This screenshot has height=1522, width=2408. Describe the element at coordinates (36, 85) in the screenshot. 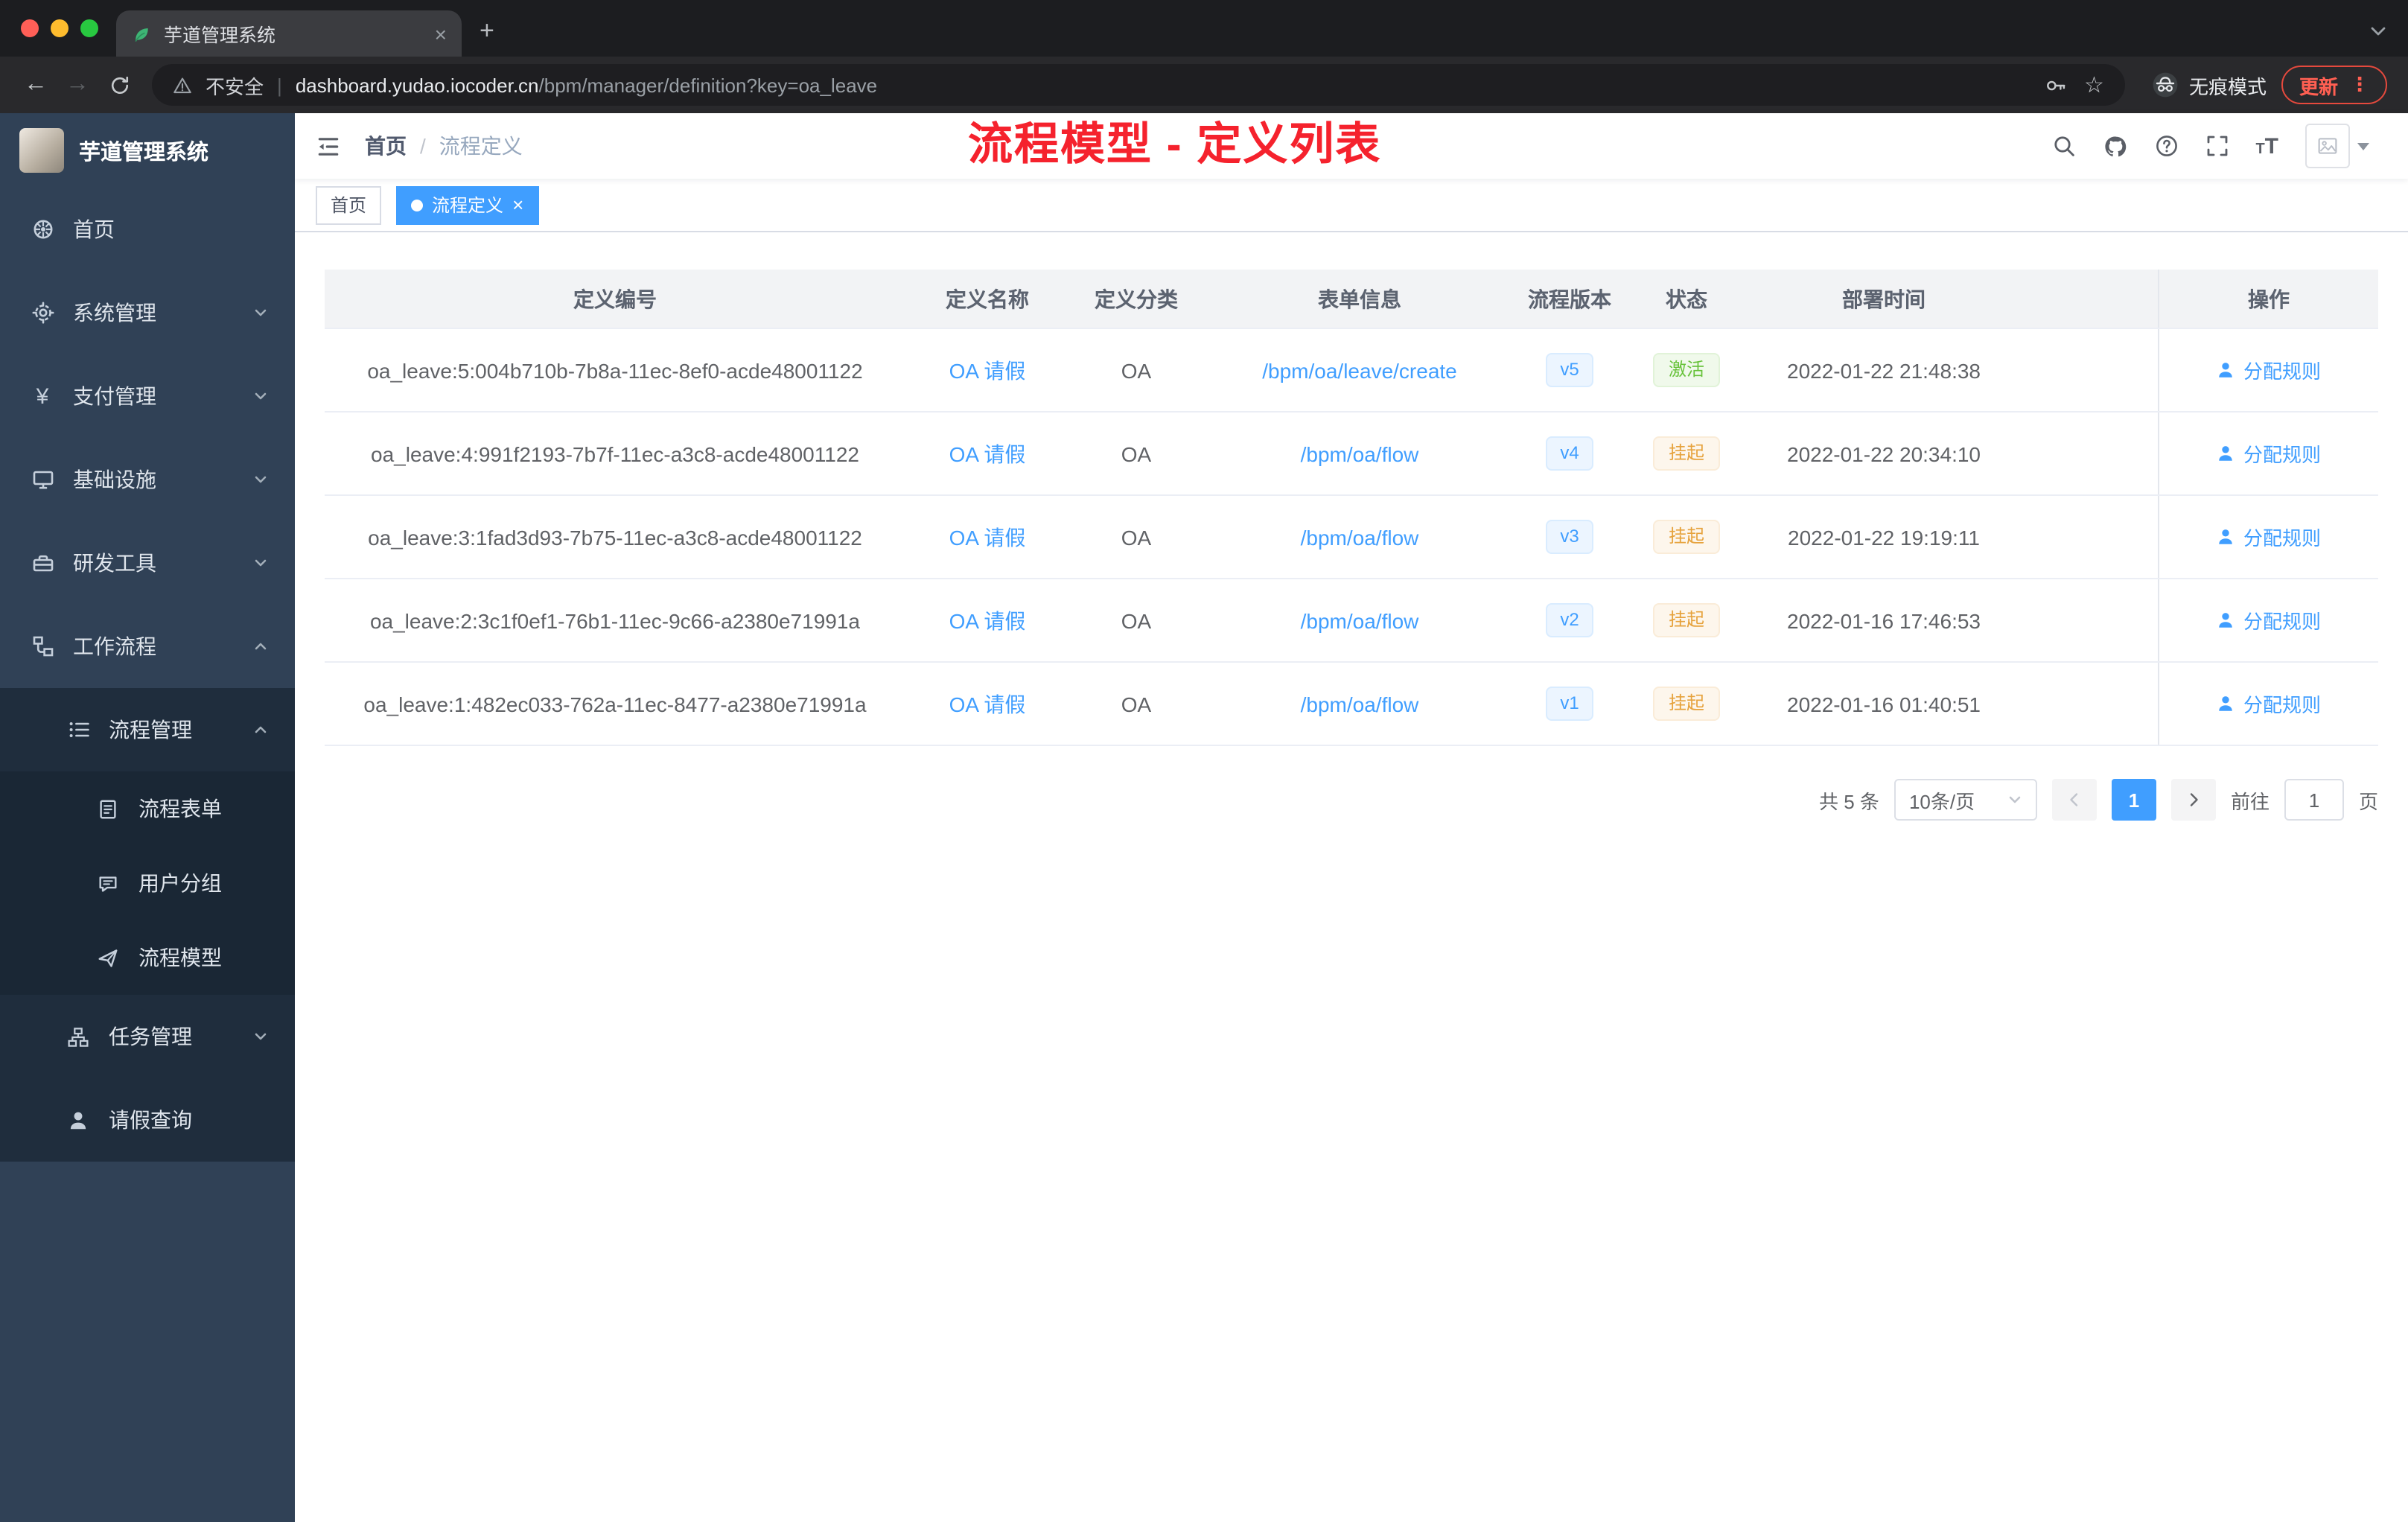

I see `back-button: ←` at that location.